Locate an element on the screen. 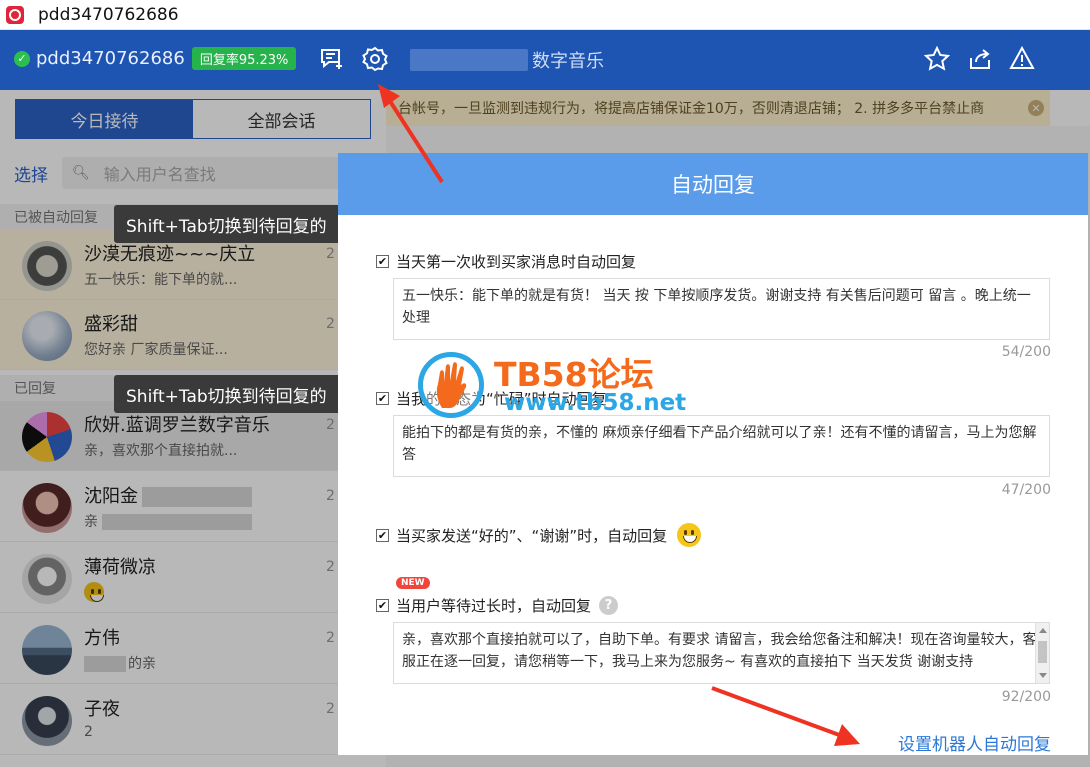 Image resolution: width=1090 pixels, height=767 pixels. option-label: 当买家发送“好的”、“谢谢”时，自动回复 is located at coordinates (532, 535).